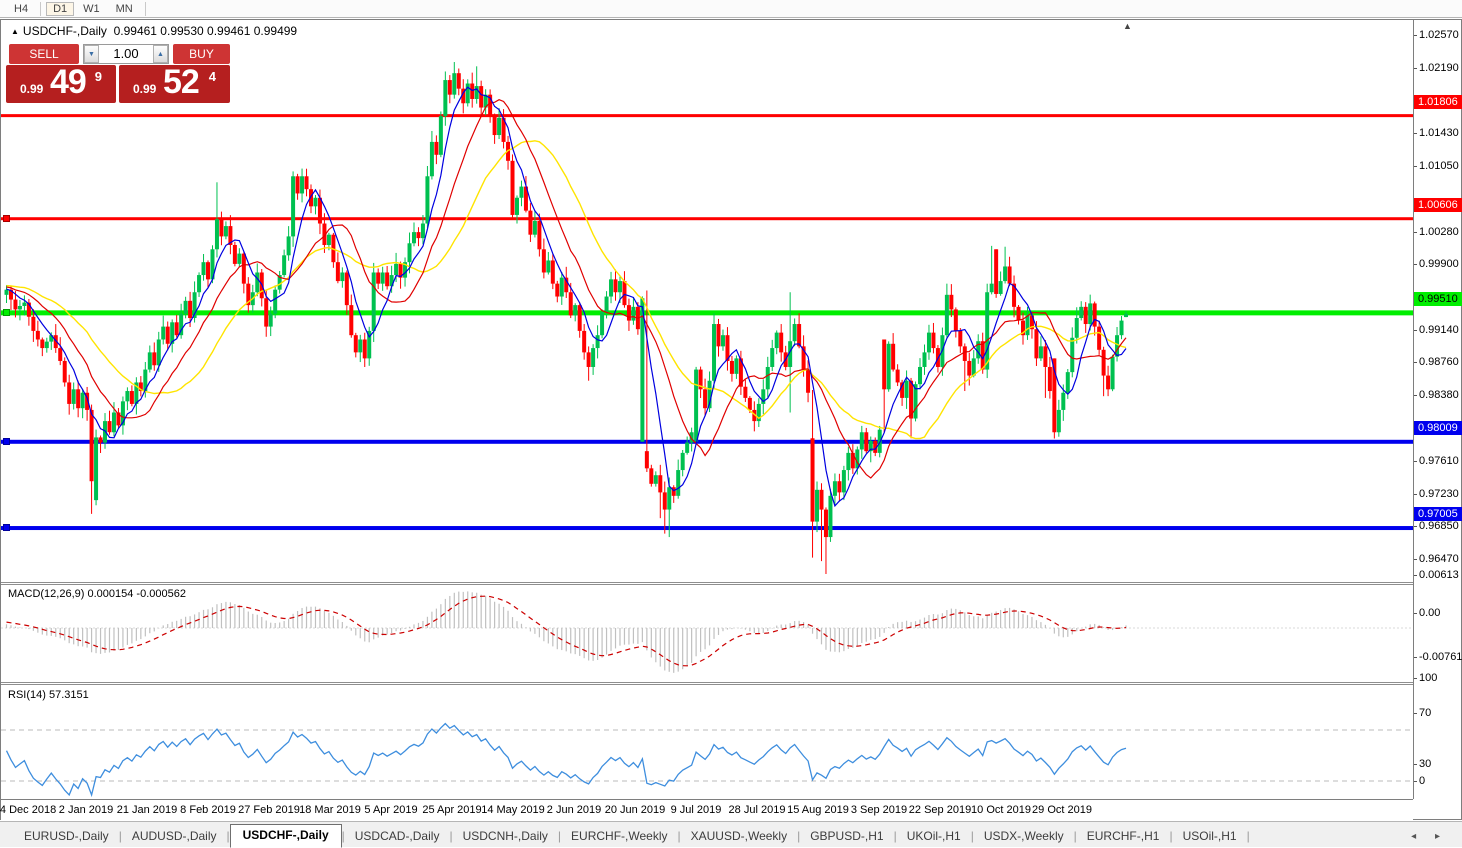  Describe the element at coordinates (64, 31) in the screenshot. I see `symbol-title: USDCHF-,Daily` at that location.